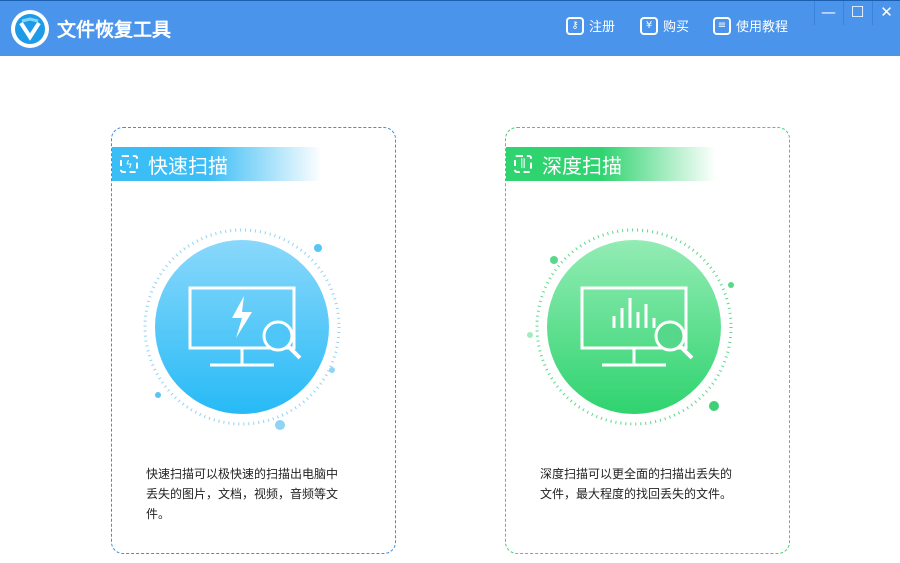 The image size is (900, 563). Describe the element at coordinates (114, 30) in the screenshot. I see `app-title: 文件恢复工具` at that location.